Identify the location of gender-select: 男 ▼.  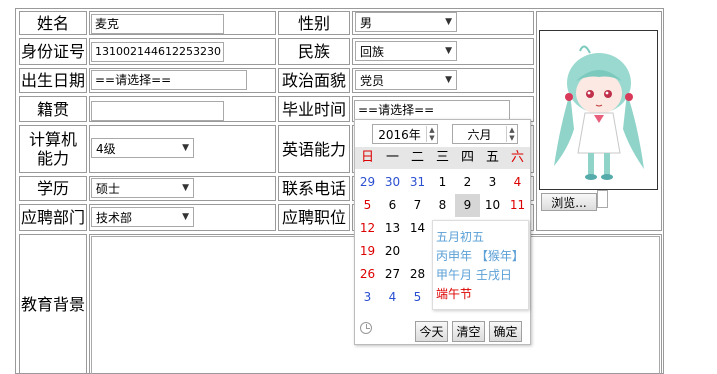
(406, 22).